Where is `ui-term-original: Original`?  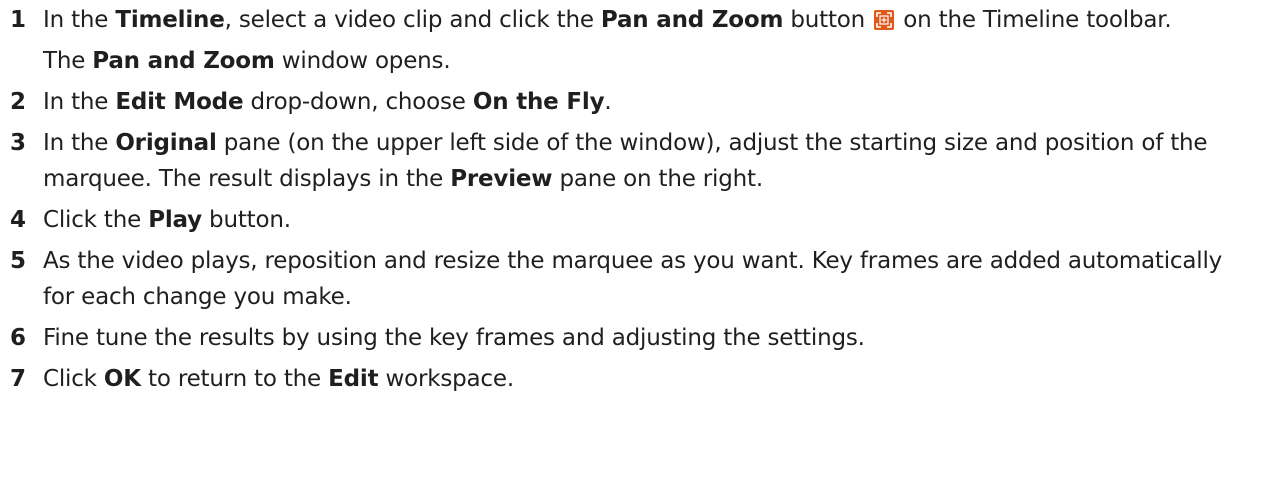 ui-term-original: Original is located at coordinates (166, 143).